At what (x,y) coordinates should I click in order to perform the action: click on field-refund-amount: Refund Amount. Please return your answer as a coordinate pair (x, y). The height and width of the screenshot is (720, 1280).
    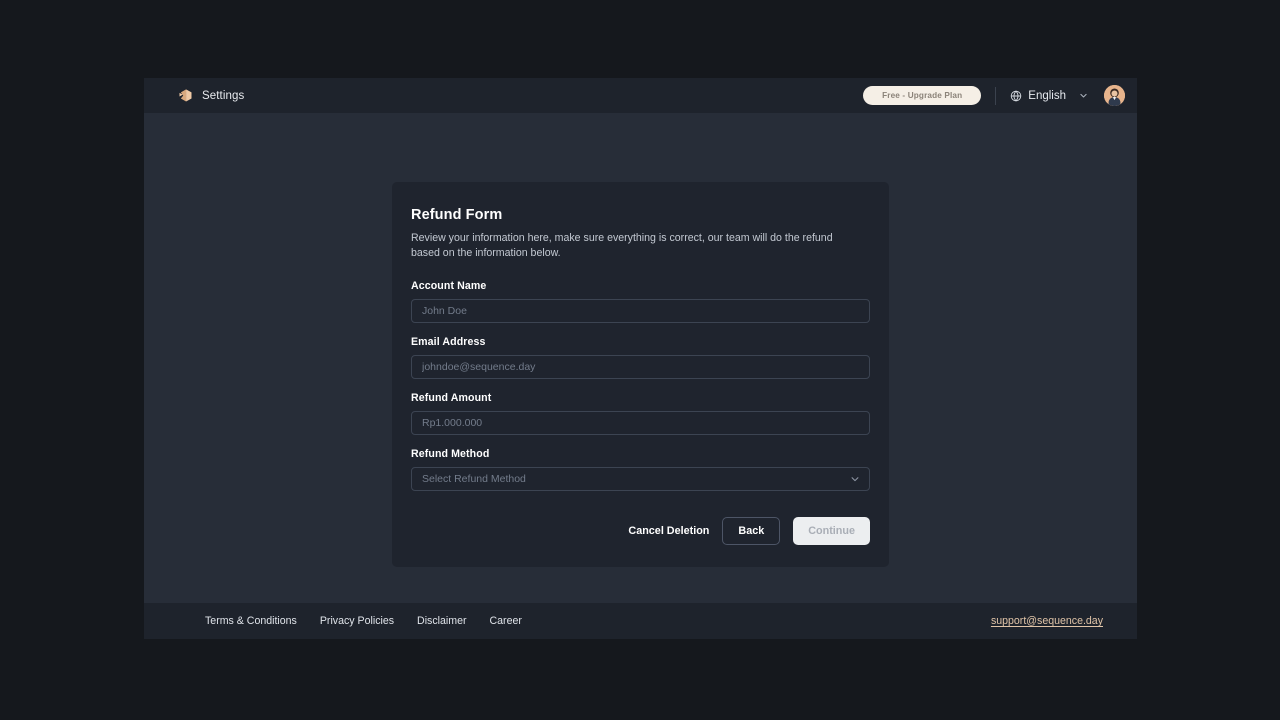
    Looking at the image, I should click on (640, 414).